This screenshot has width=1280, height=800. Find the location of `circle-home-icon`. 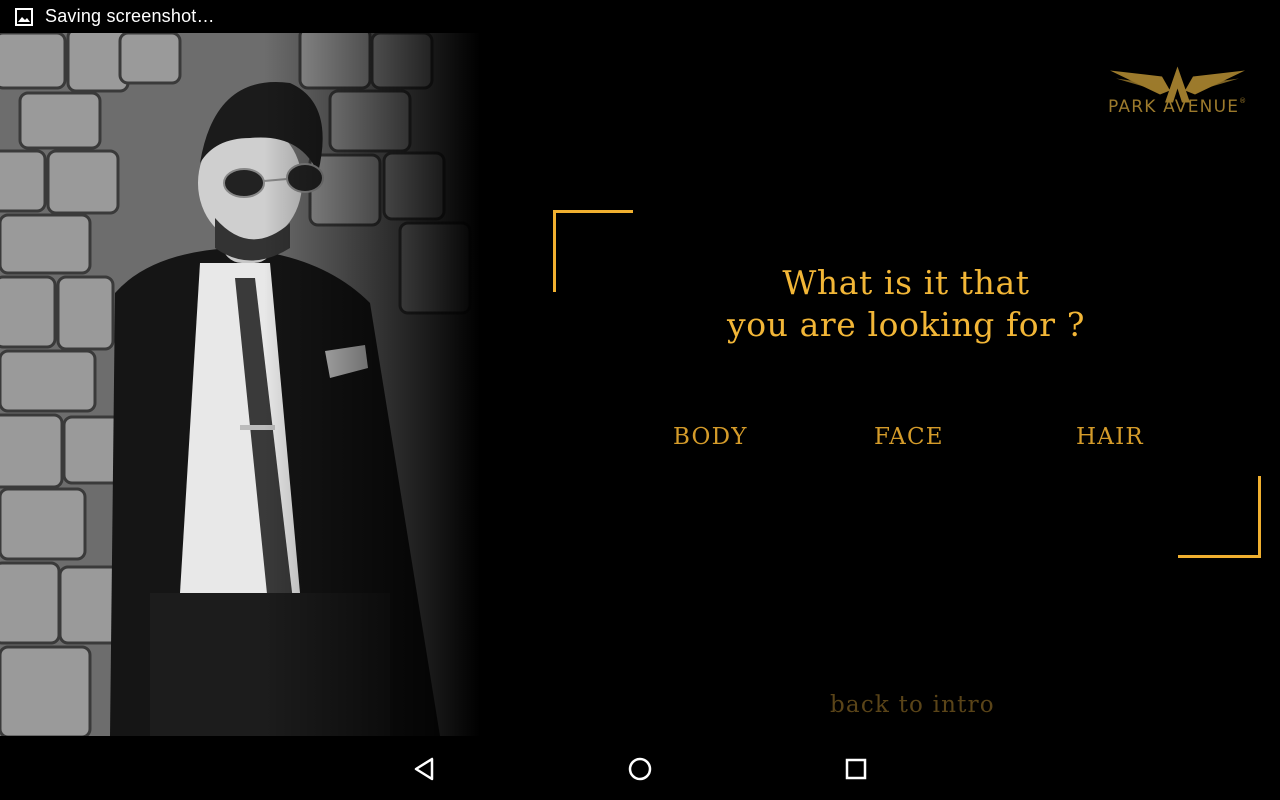

circle-home-icon is located at coordinates (640, 769).